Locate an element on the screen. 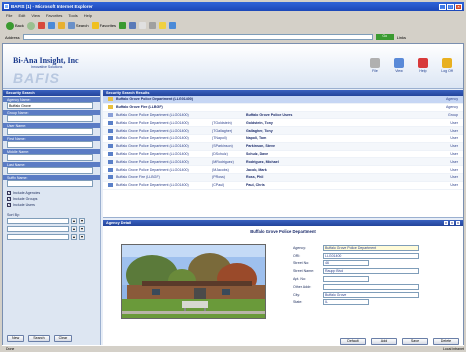 The height and width of the screenshot is (352, 466). help-icon is located at coordinates (423, 63).